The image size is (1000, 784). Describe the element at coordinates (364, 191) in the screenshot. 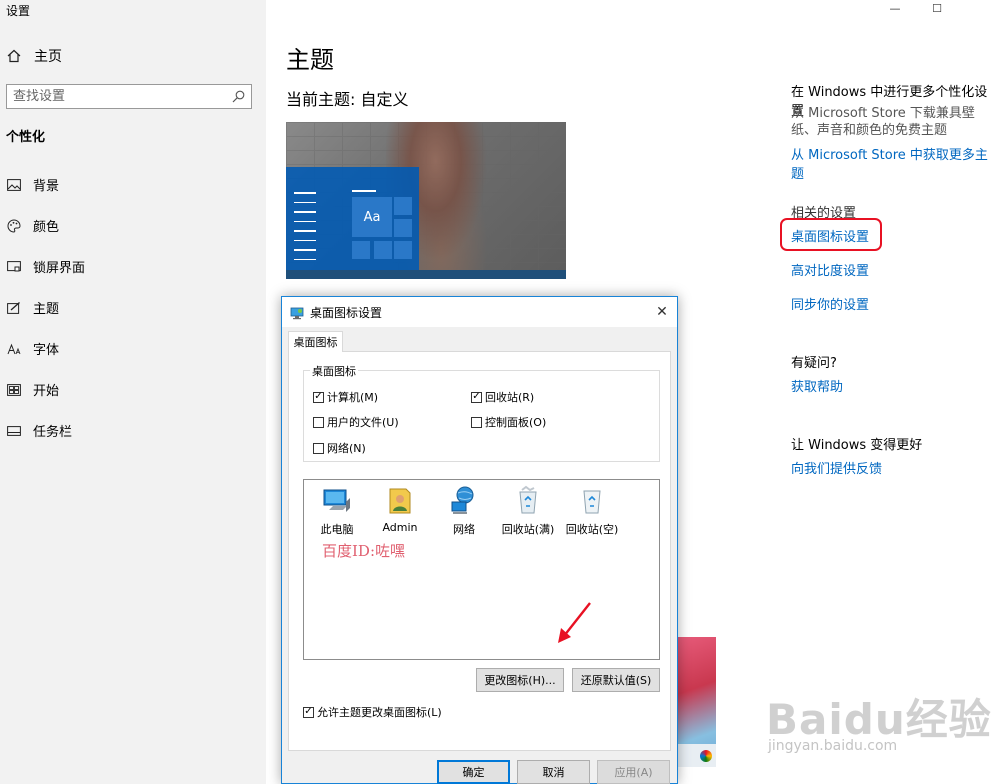

I see `preview-tile-line` at that location.